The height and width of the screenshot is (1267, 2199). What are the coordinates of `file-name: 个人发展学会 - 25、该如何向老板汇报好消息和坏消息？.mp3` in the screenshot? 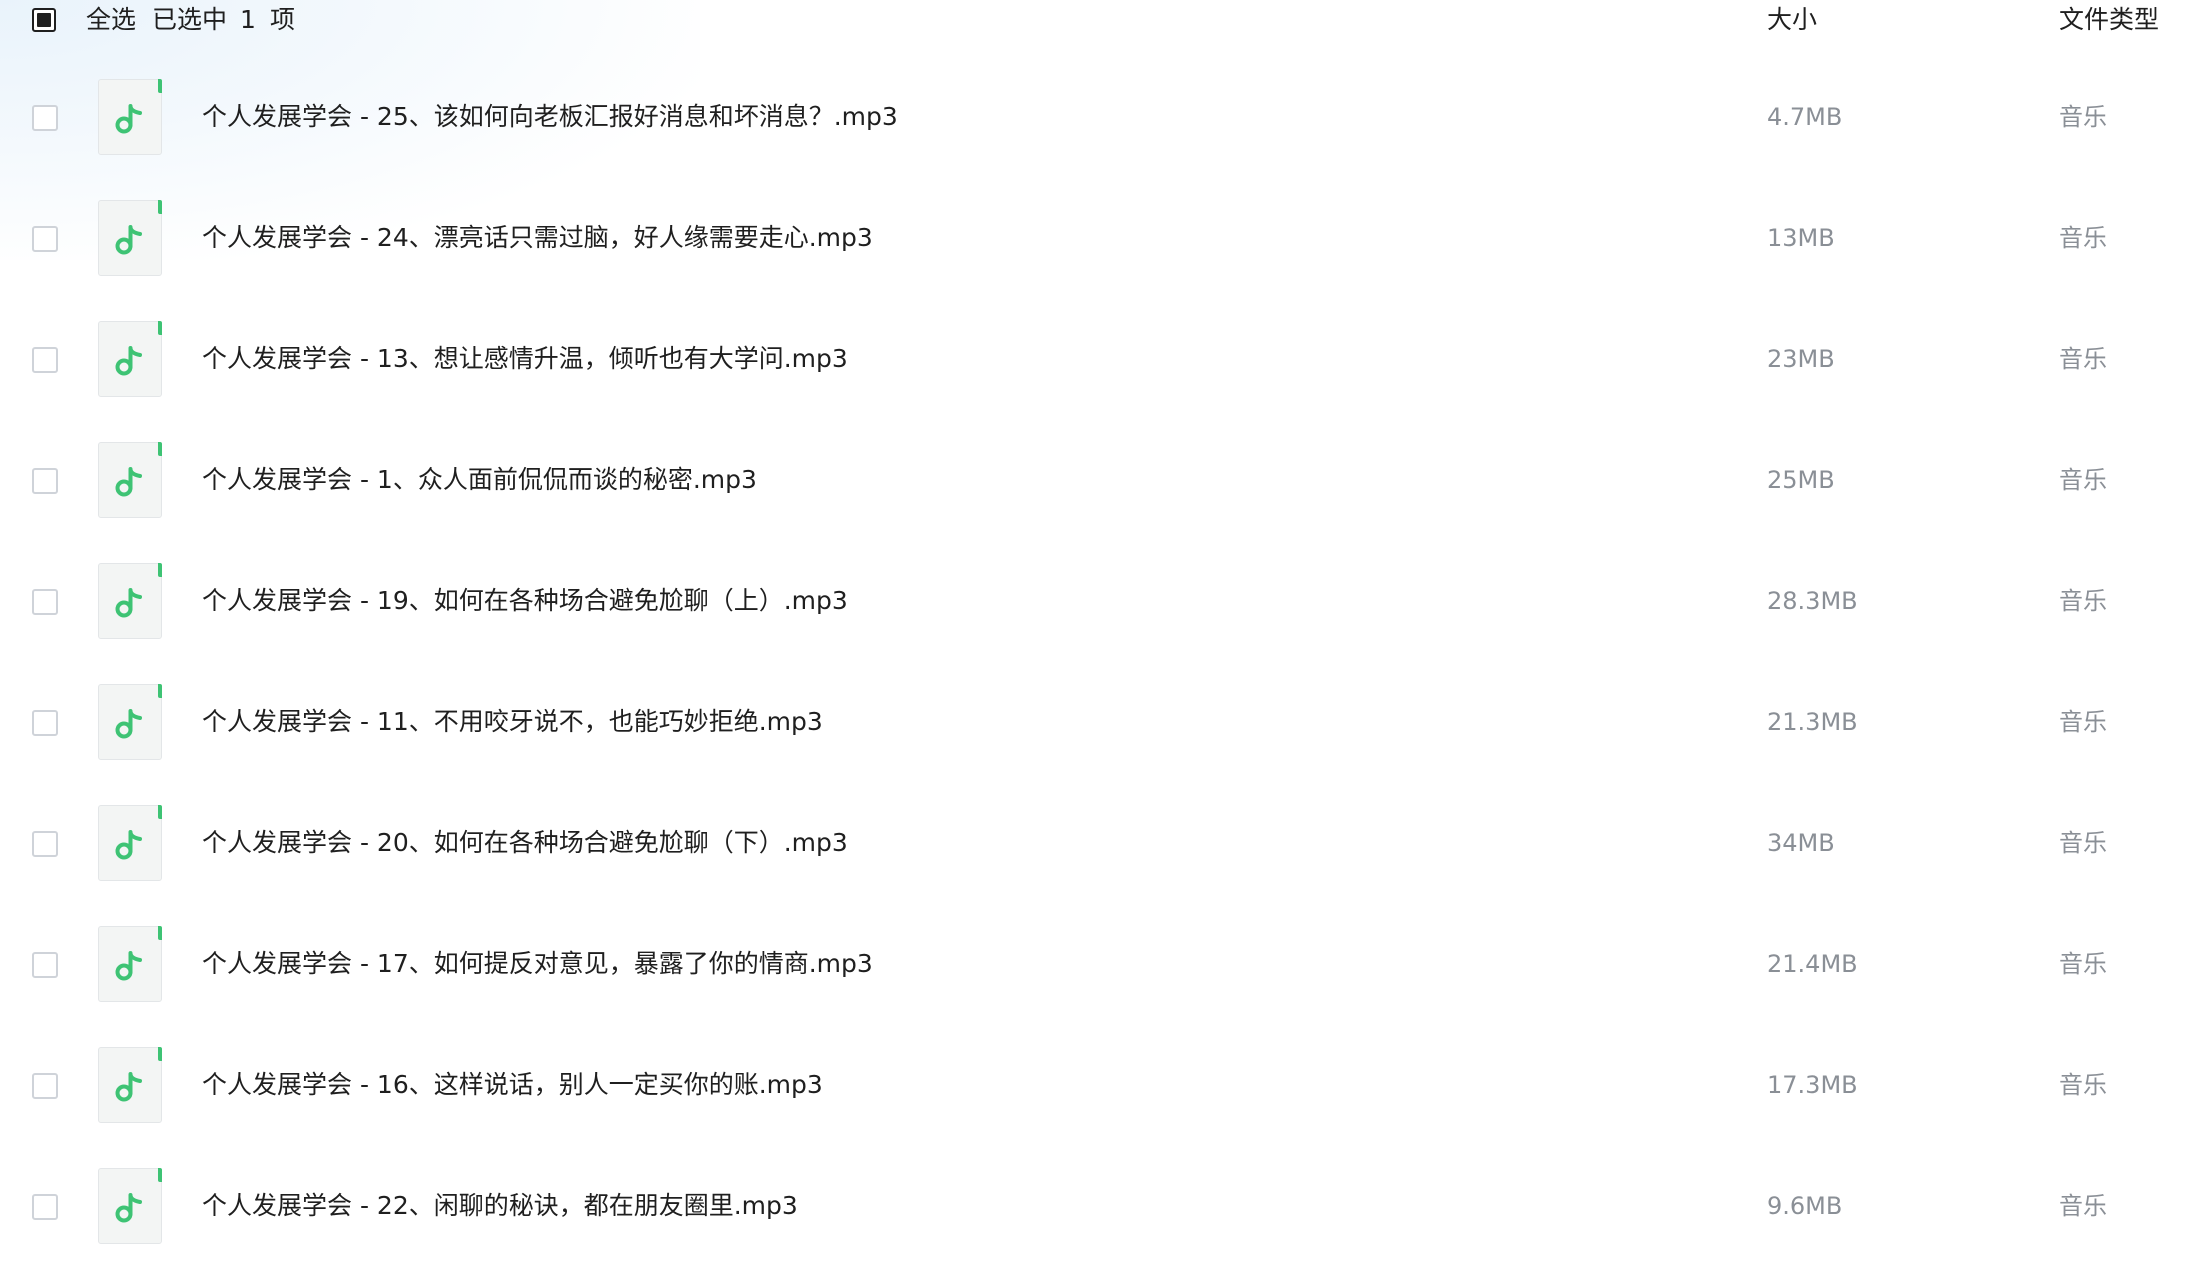 It's located at (550, 117).